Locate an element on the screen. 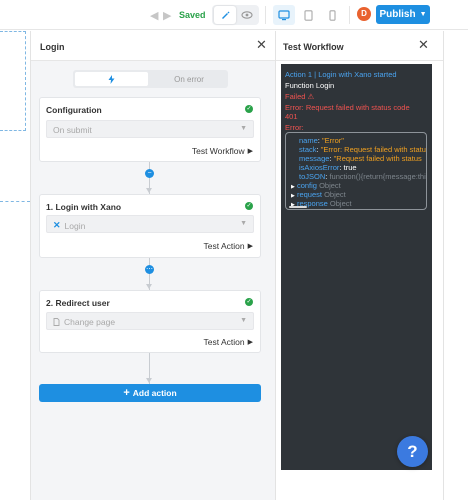  tablet-icon is located at coordinates (308, 15).